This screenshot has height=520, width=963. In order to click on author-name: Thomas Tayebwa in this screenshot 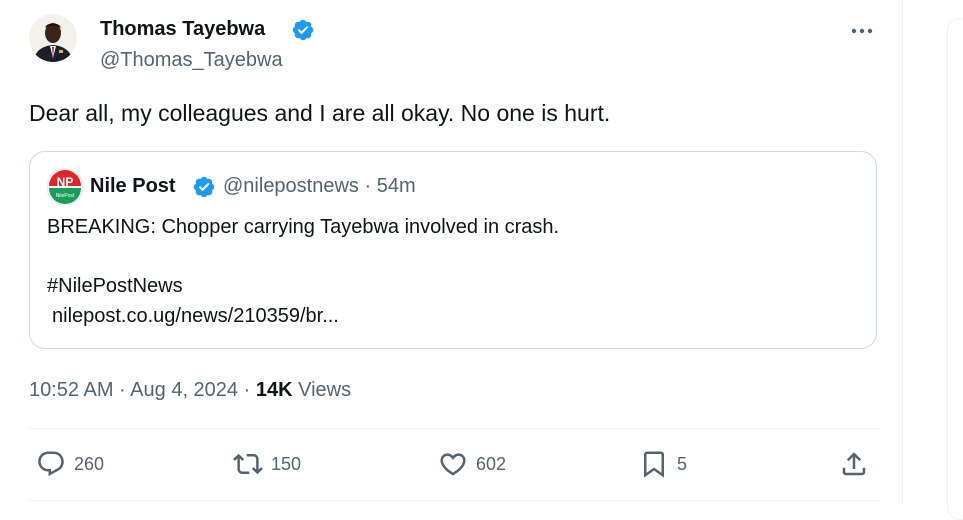, I will do `click(182, 29)`.